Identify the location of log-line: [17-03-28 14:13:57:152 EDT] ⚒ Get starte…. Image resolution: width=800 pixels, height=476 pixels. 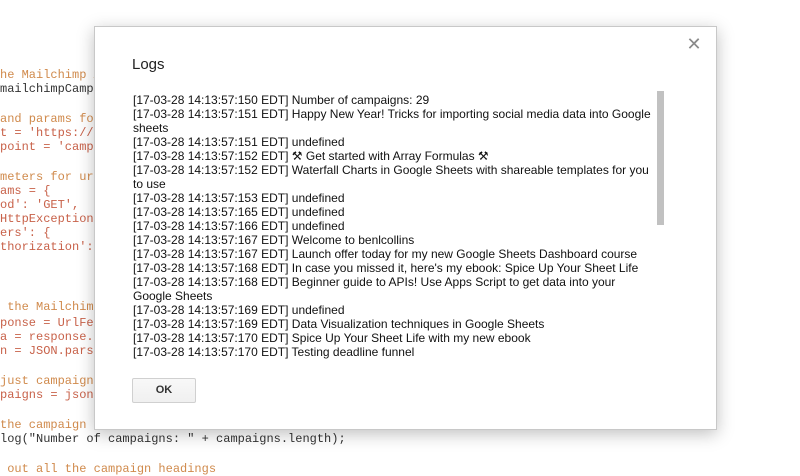
(311, 156).